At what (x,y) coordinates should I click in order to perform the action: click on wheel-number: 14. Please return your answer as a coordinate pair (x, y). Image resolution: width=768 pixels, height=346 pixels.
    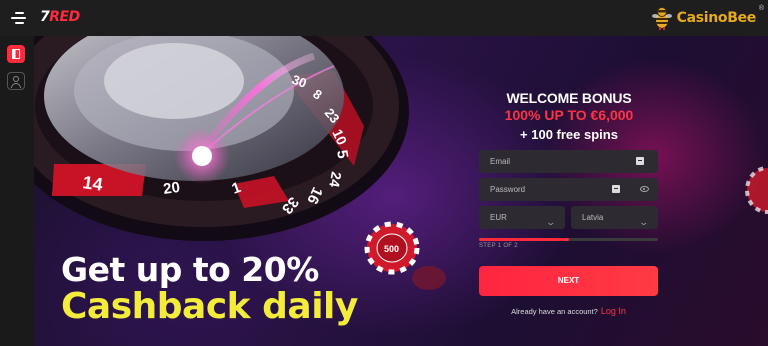
    Looking at the image, I should click on (92, 183).